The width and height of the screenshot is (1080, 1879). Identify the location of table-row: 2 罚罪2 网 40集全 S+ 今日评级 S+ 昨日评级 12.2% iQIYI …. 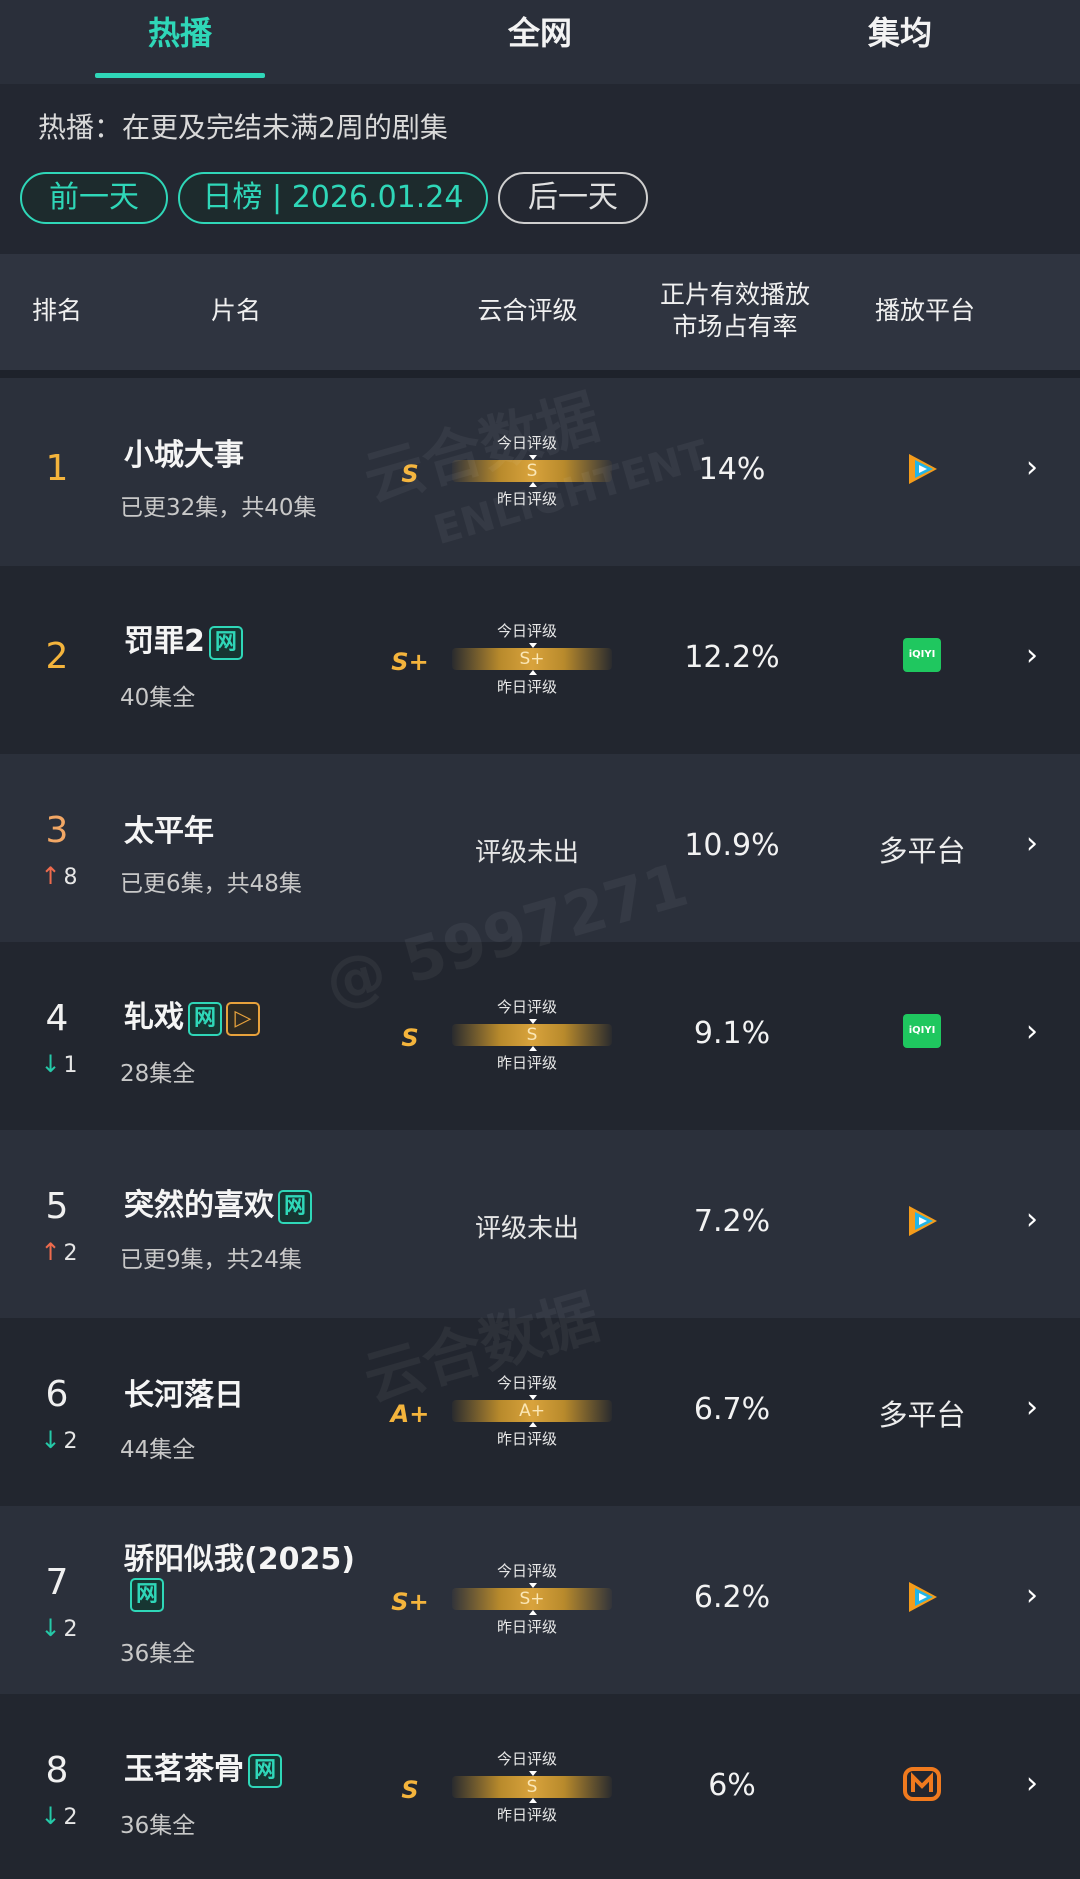
(540, 660).